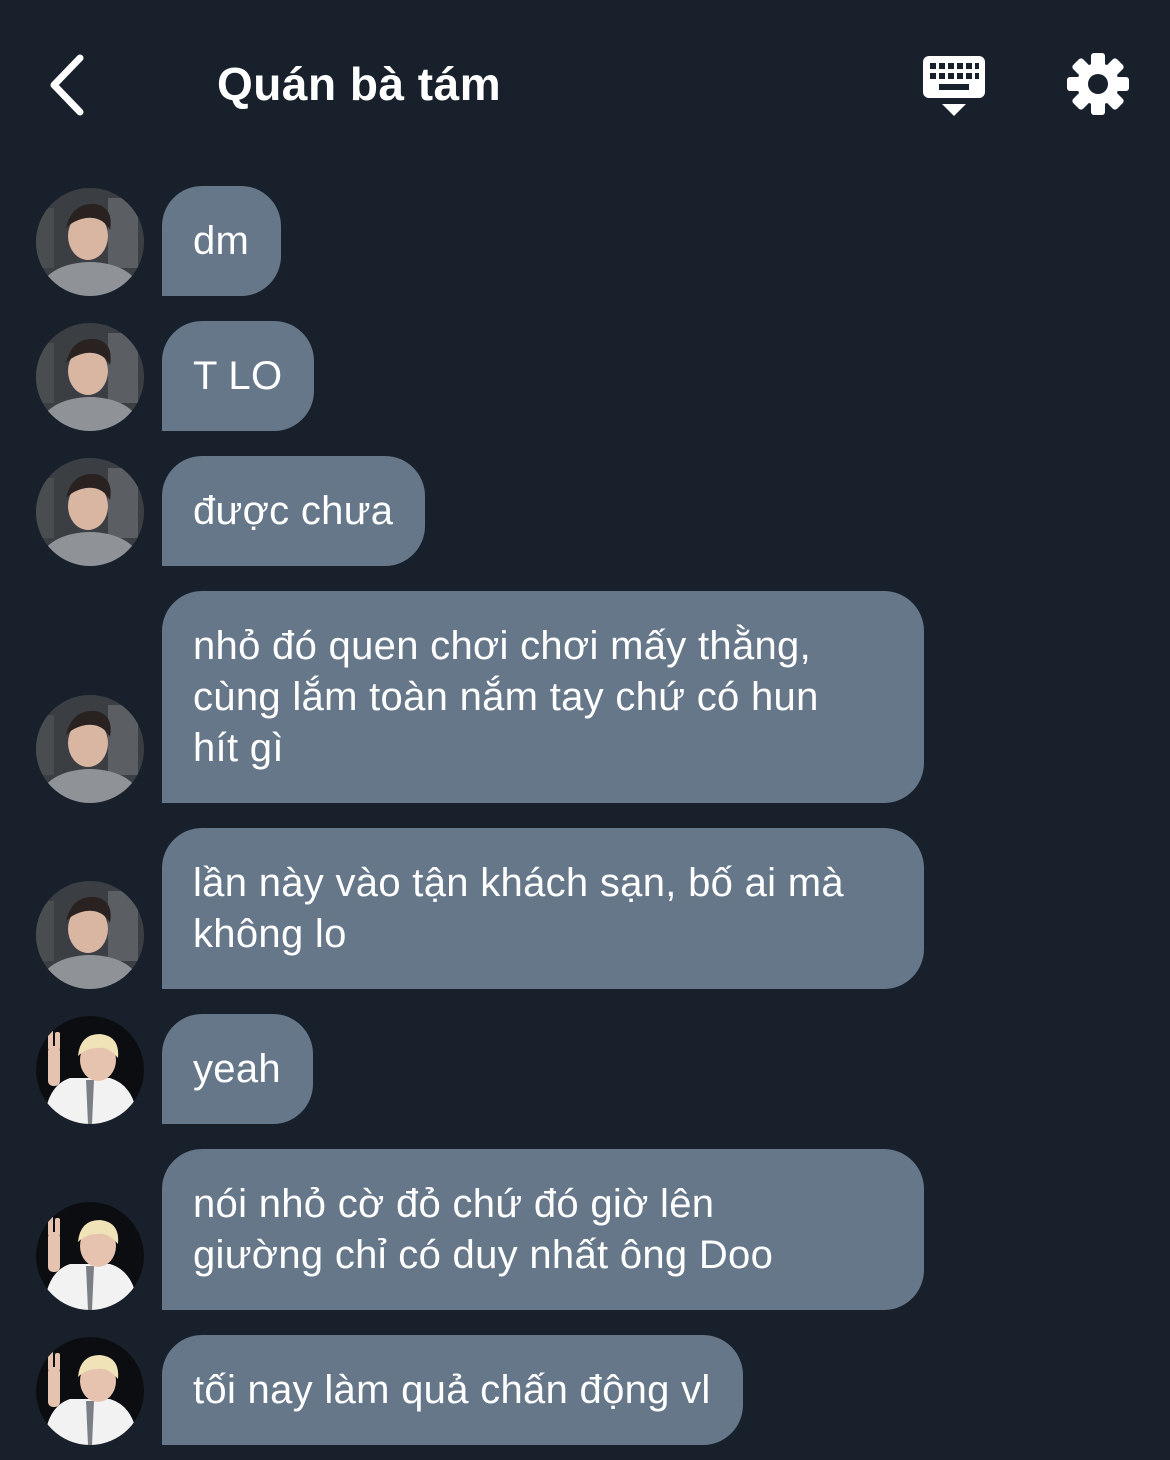 Image resolution: width=1170 pixels, height=1460 pixels. What do you see at coordinates (238, 376) in the screenshot?
I see `message-bubble: T LO` at bounding box center [238, 376].